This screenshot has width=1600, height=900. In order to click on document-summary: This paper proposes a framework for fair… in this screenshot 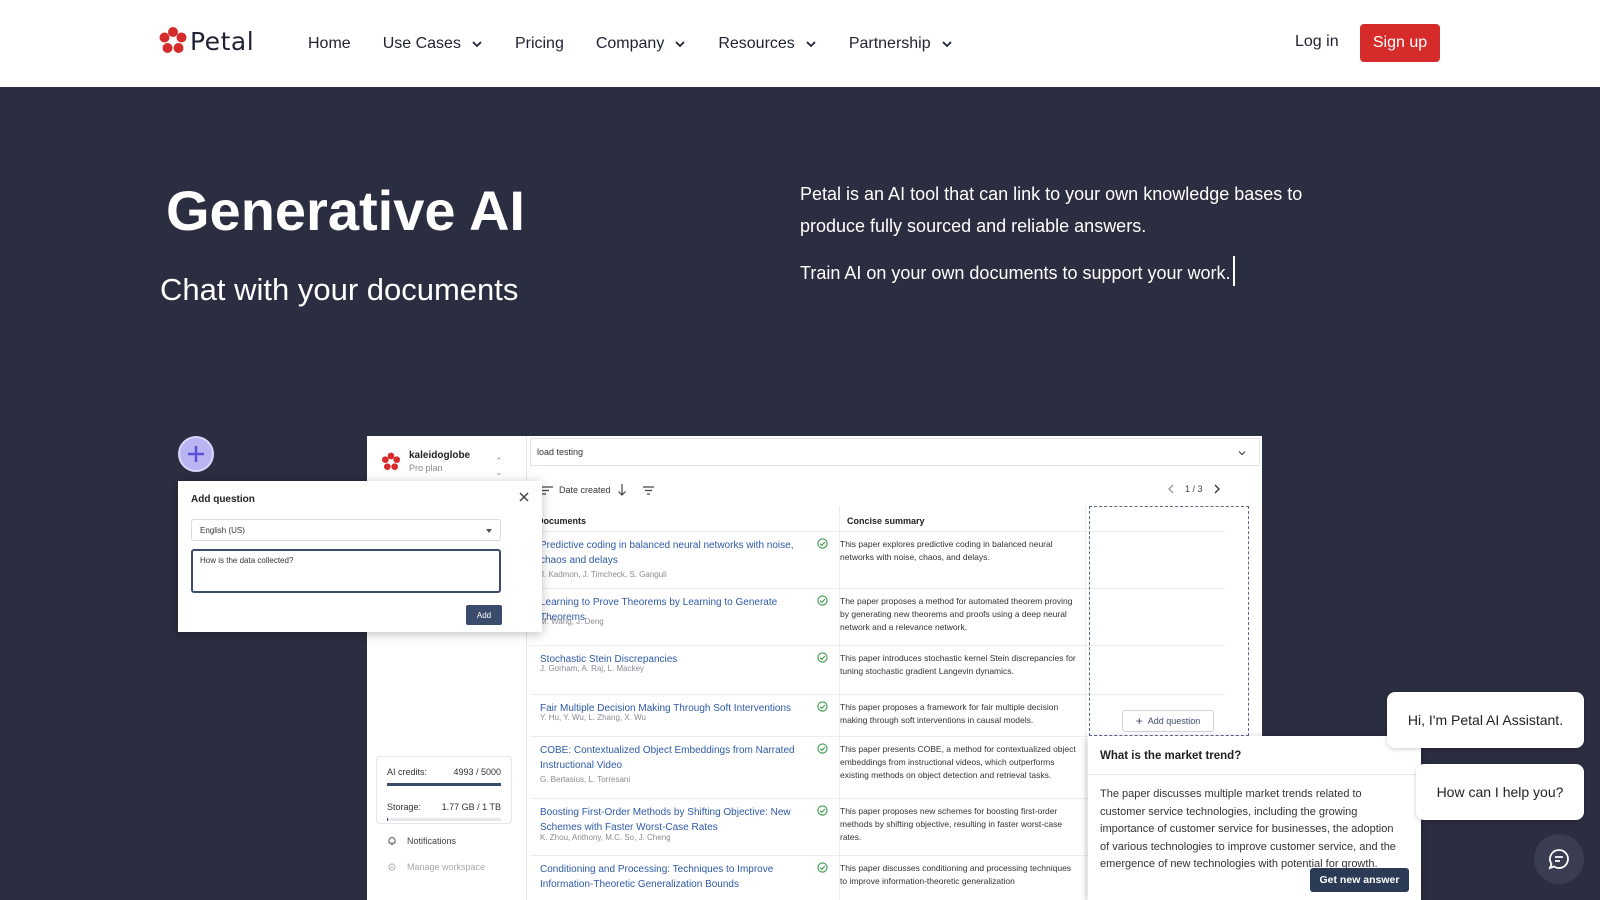, I will do `click(949, 713)`.